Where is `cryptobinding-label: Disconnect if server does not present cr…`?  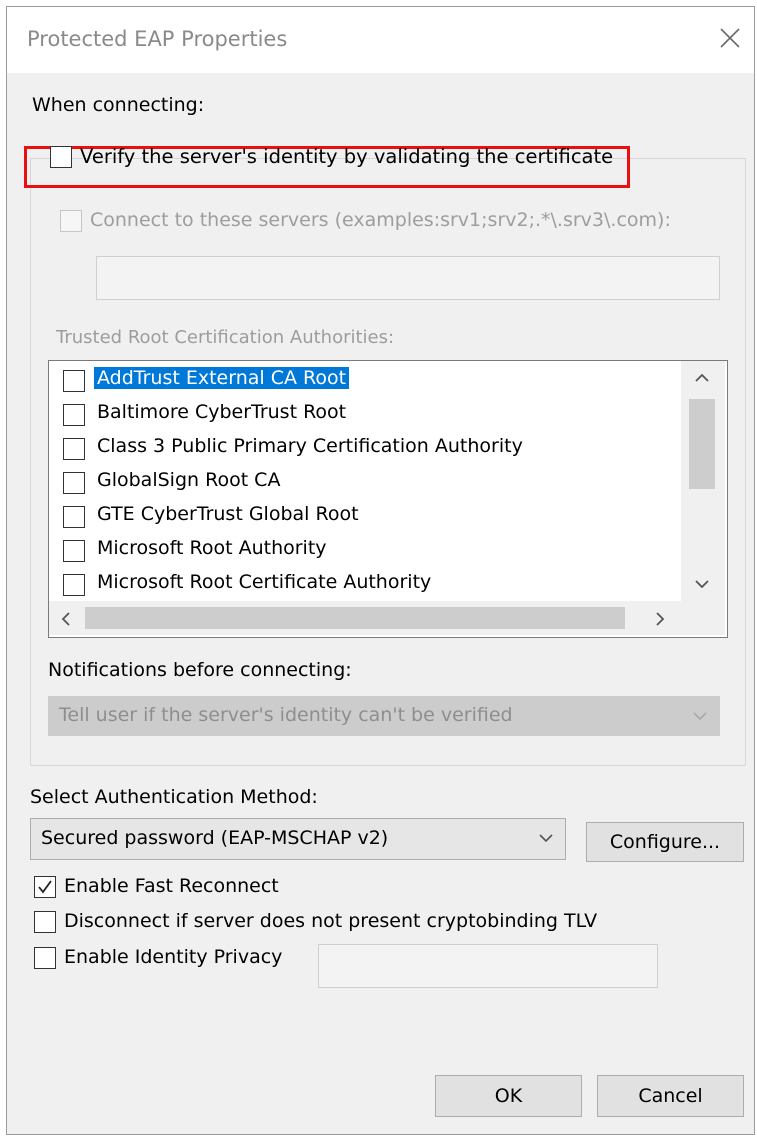
cryptobinding-label: Disconnect if server does not present cr… is located at coordinates (331, 921).